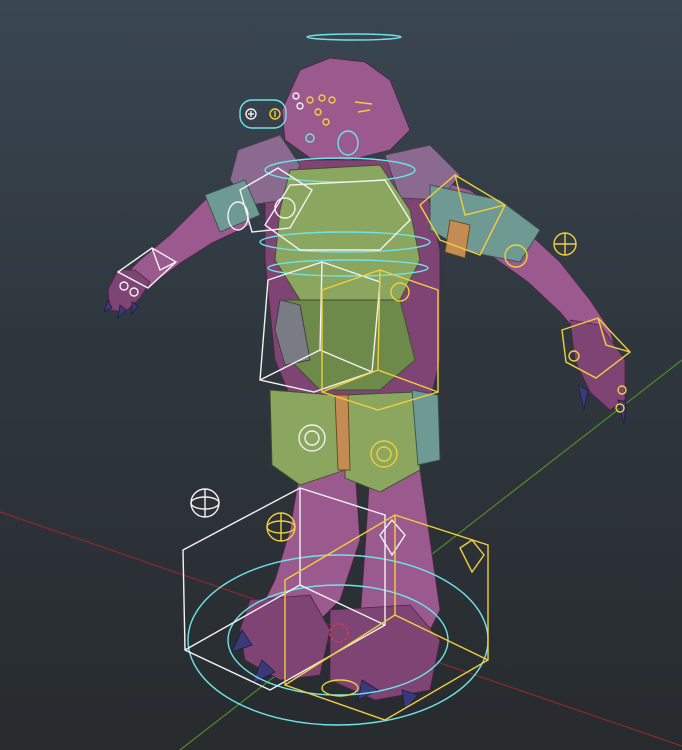 Image resolution: width=682 pixels, height=750 pixels. Describe the element at coordinates (597, 365) in the screenshot. I see `right-hand-mesh` at that location.